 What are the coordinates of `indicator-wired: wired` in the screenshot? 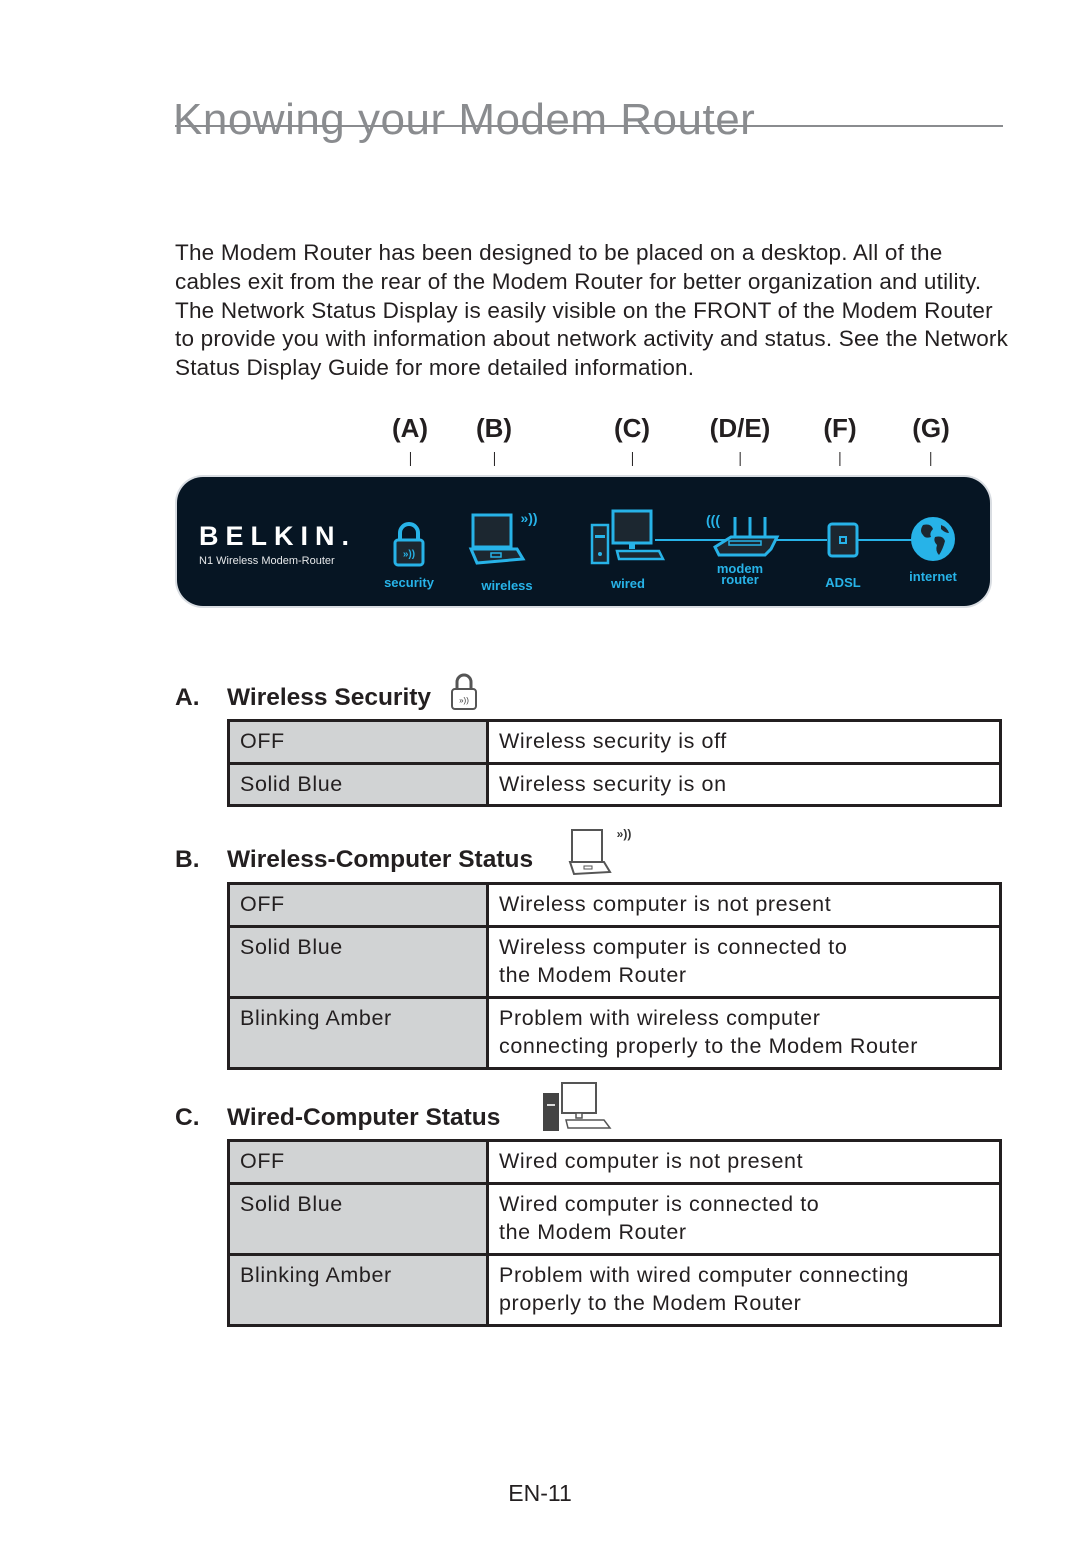 It's located at (628, 549).